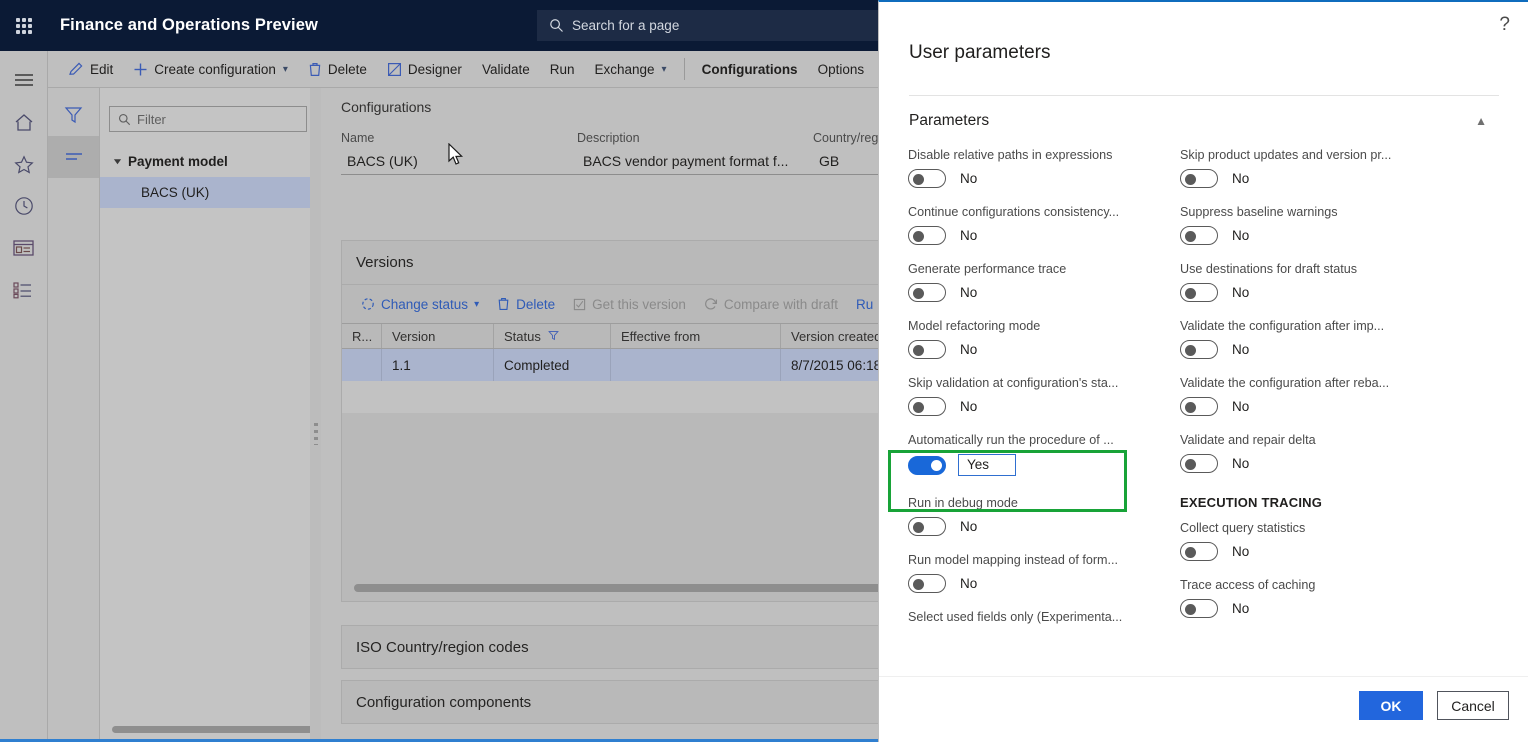 This screenshot has height=742, width=1528. I want to click on validate-label: Validate, so click(505, 69).